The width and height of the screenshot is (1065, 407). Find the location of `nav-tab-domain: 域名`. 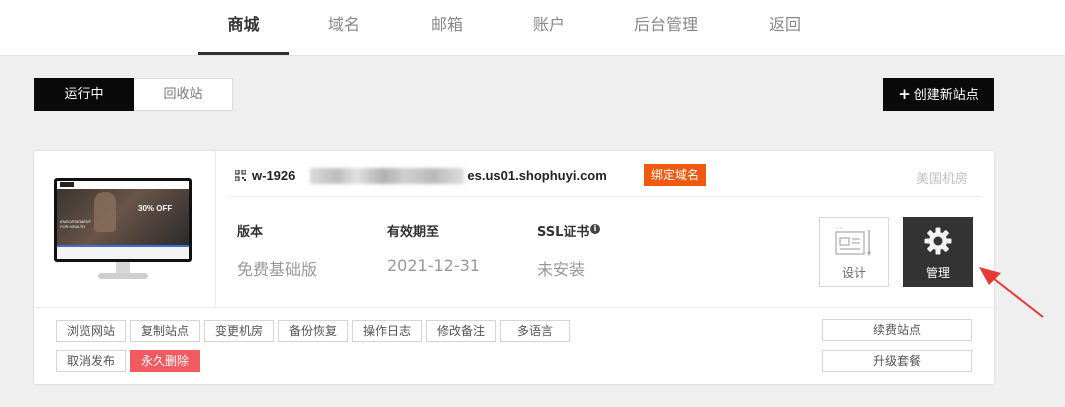

nav-tab-domain: 域名 is located at coordinates (344, 26).